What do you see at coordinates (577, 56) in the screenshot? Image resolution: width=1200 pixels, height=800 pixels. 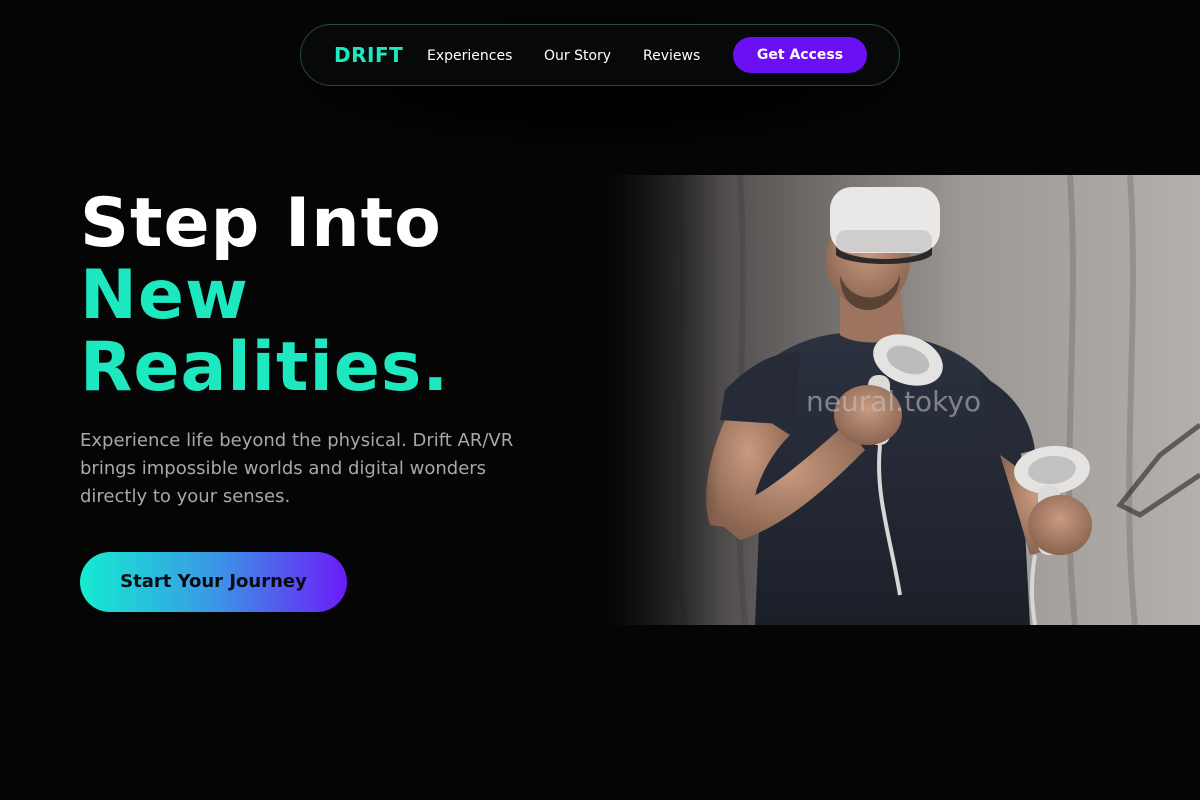 I see `nav-link-our-story: Our Story` at bounding box center [577, 56].